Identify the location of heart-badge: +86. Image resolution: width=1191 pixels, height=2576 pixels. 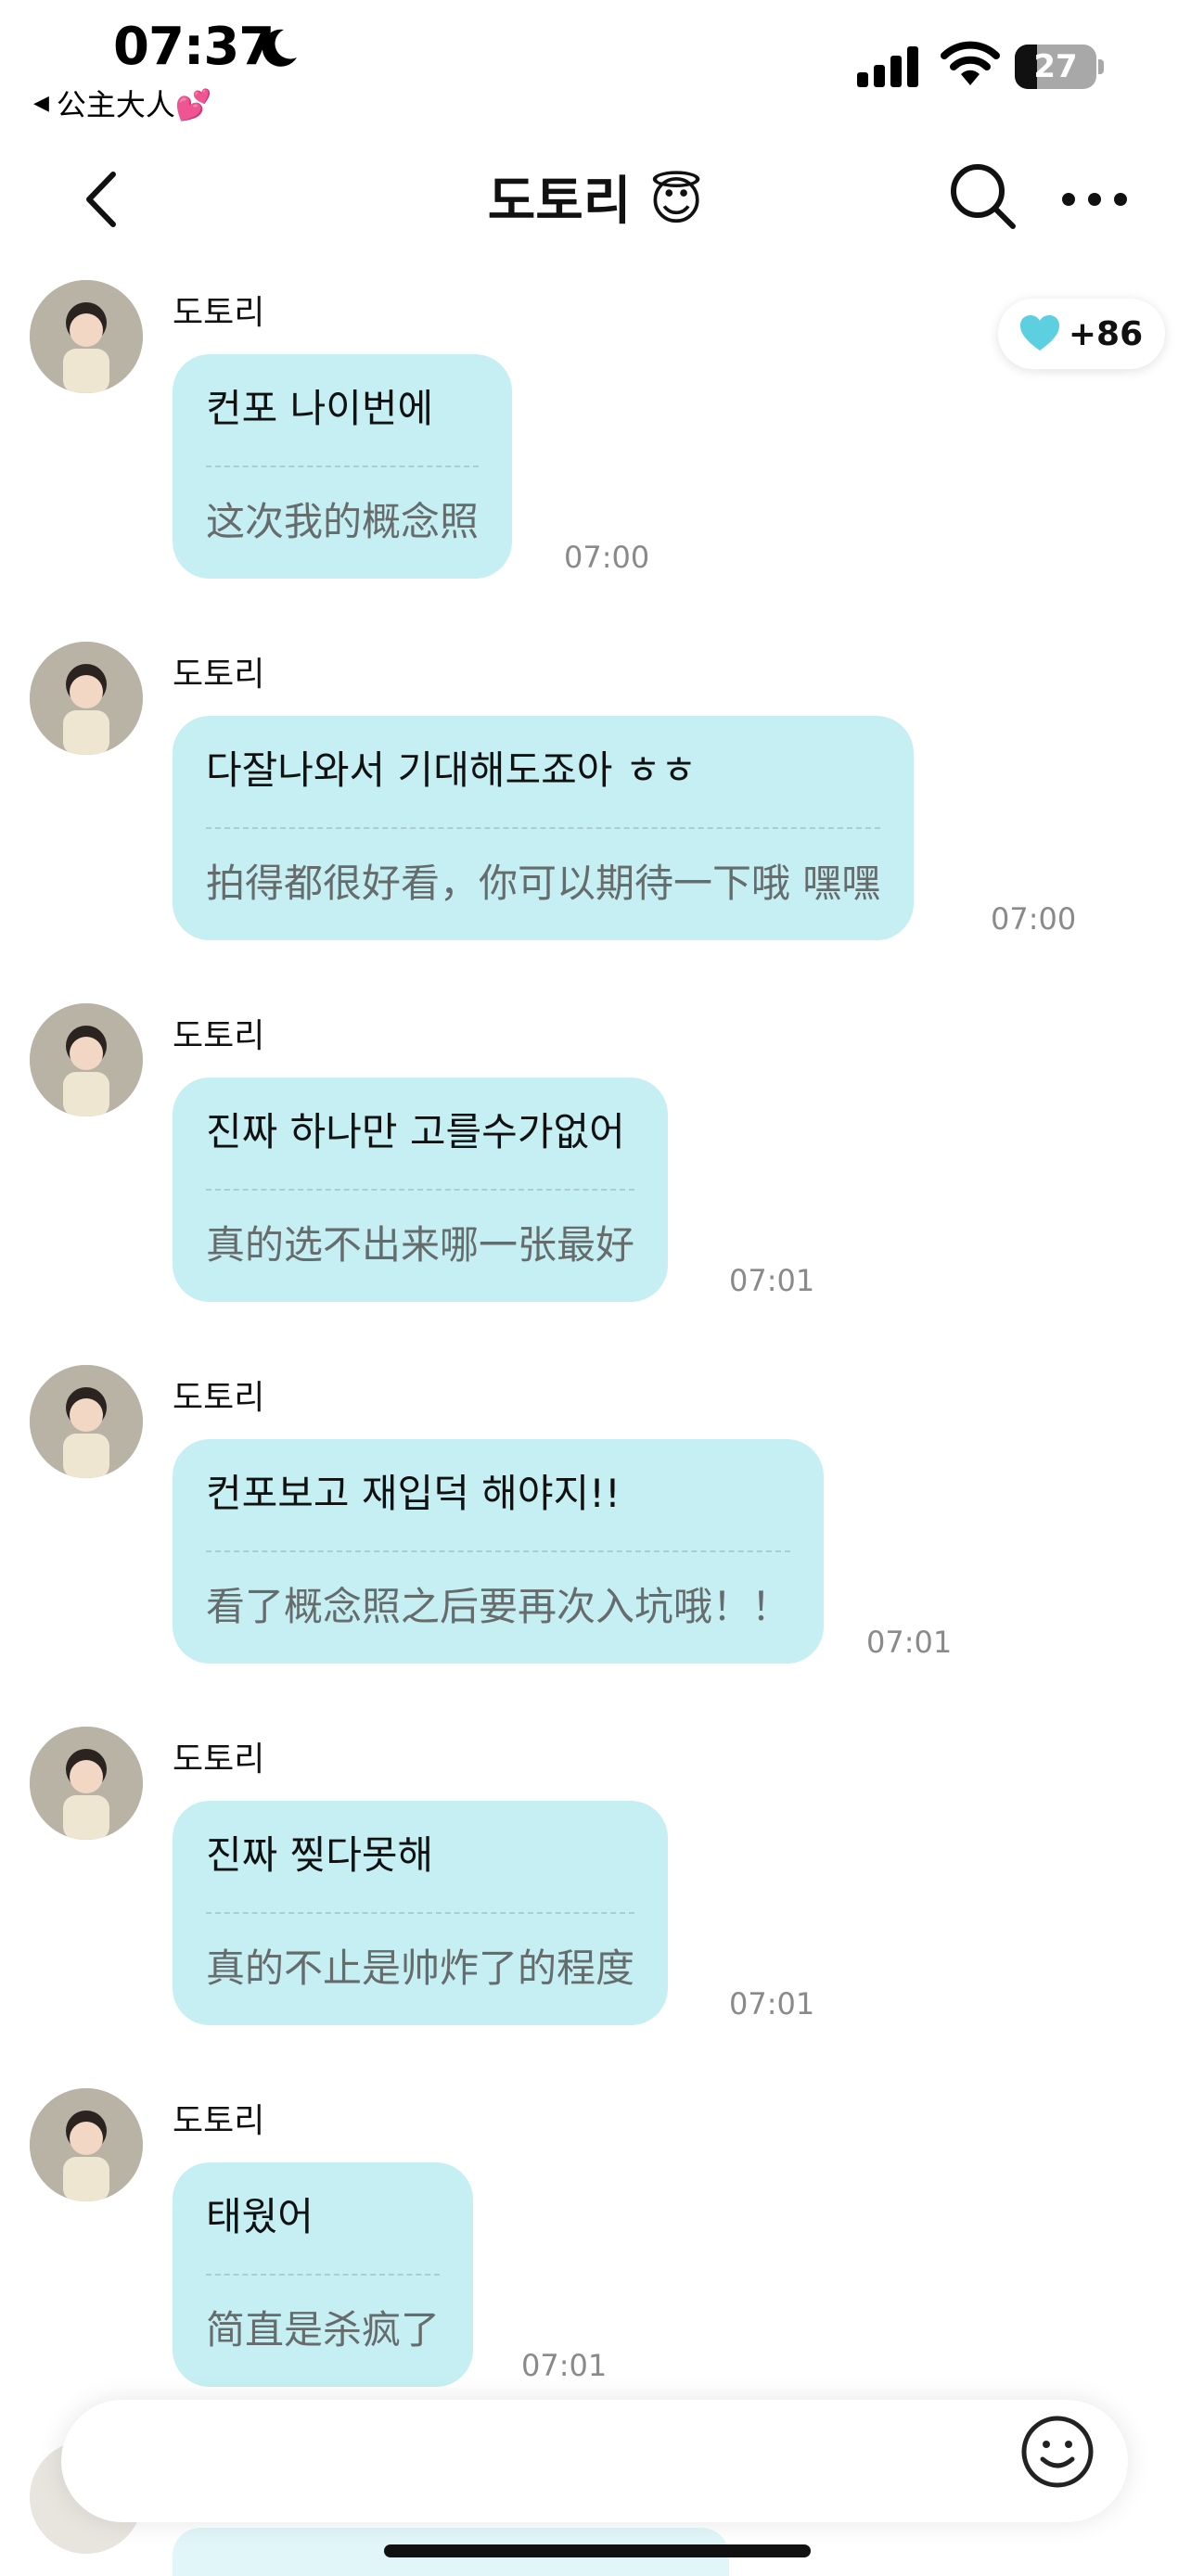
(1081, 334).